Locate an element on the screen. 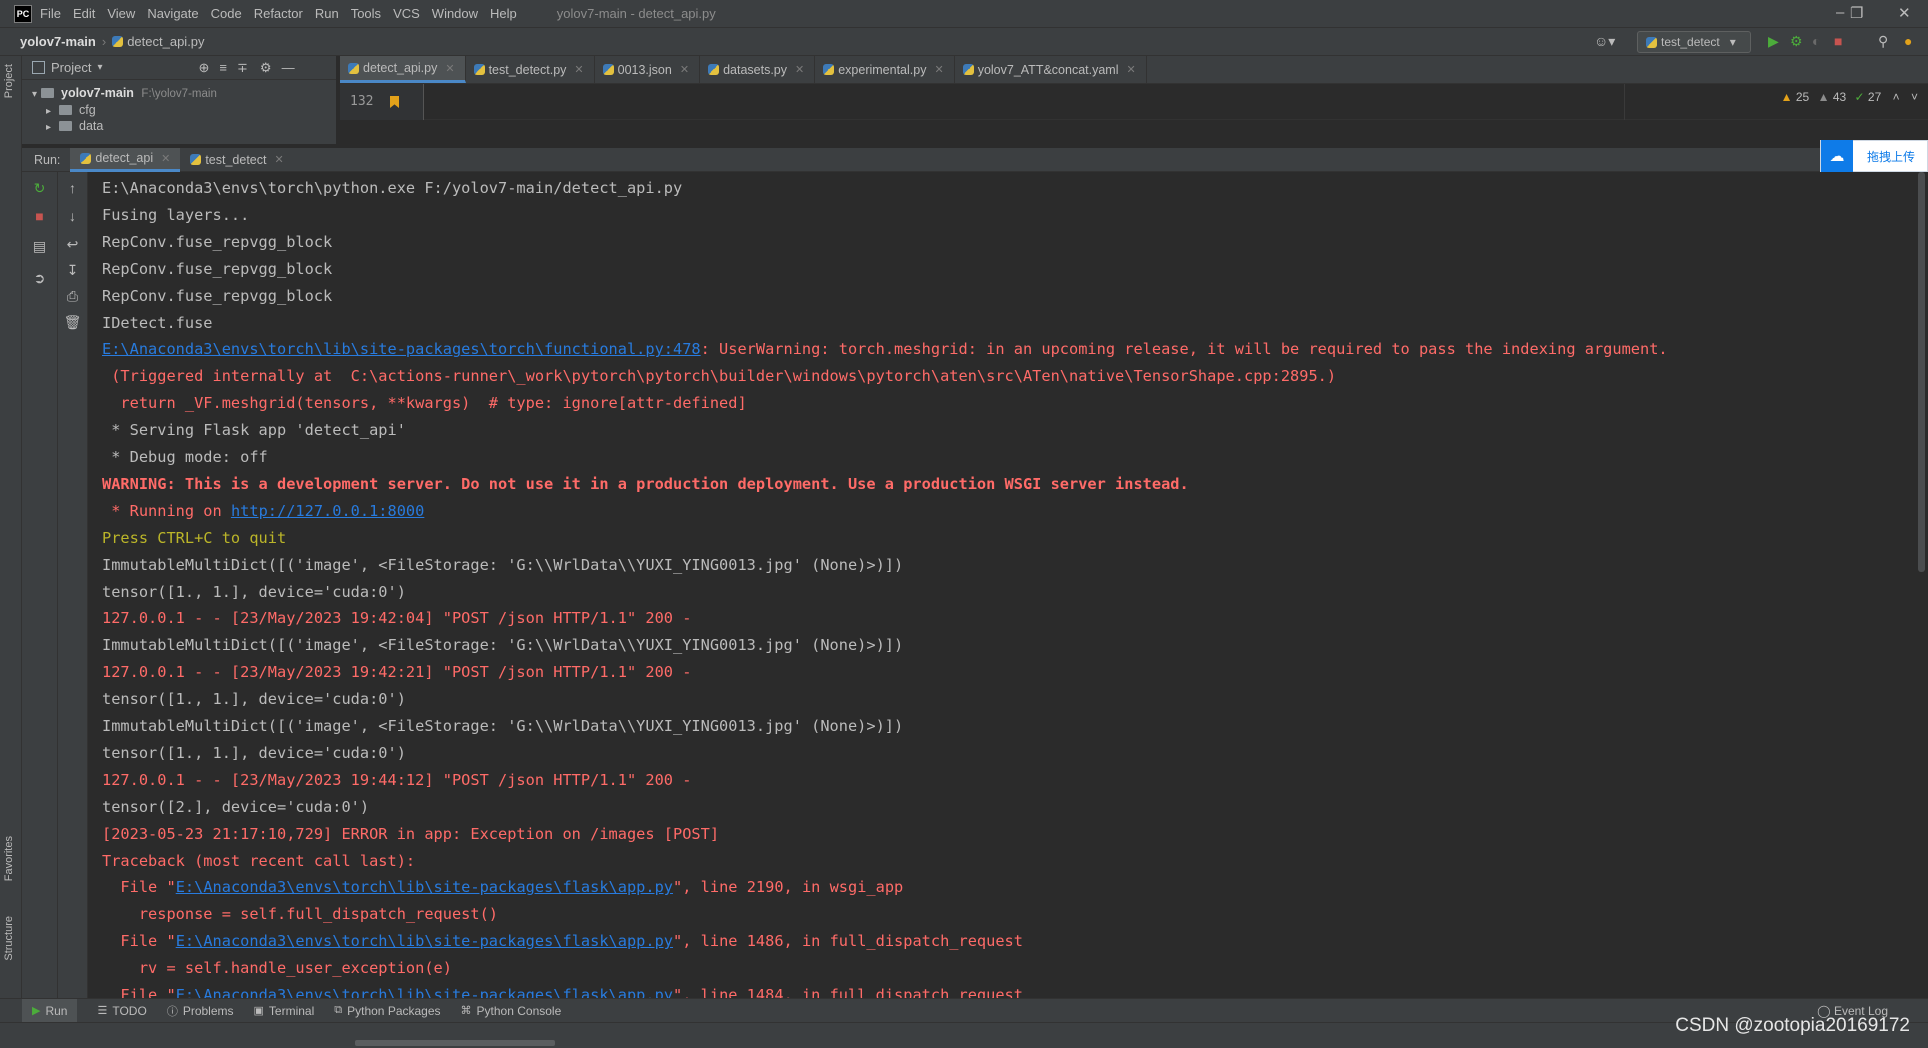 The width and height of the screenshot is (1928, 1048). editor-tab: 0013.json ✕ is located at coordinates (648, 69).